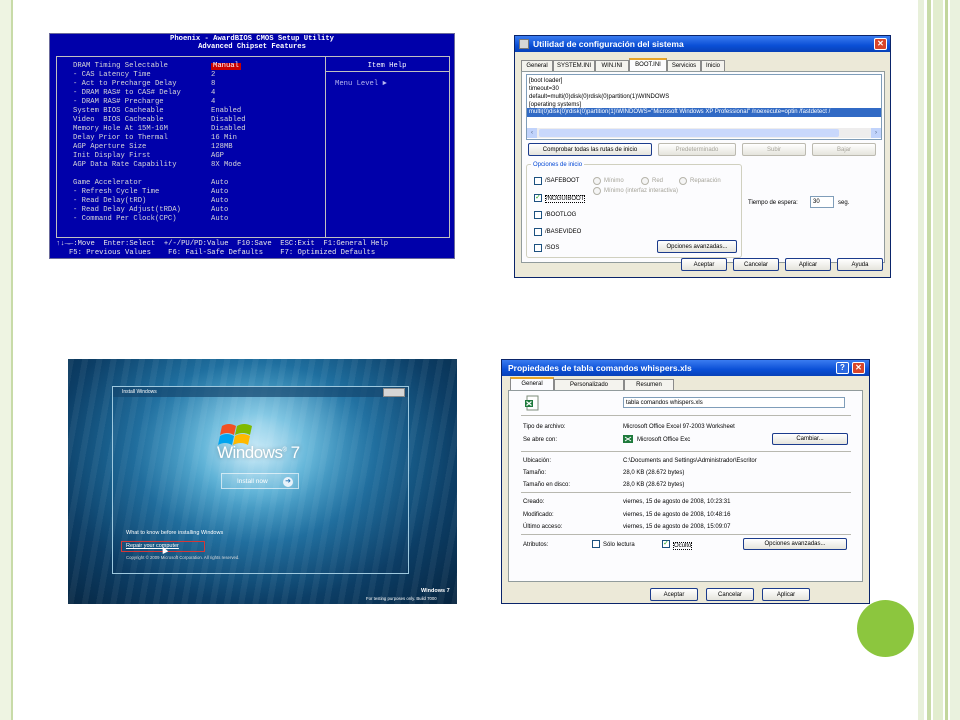  I want to click on tab-servicios: Servicios, so click(684, 65).